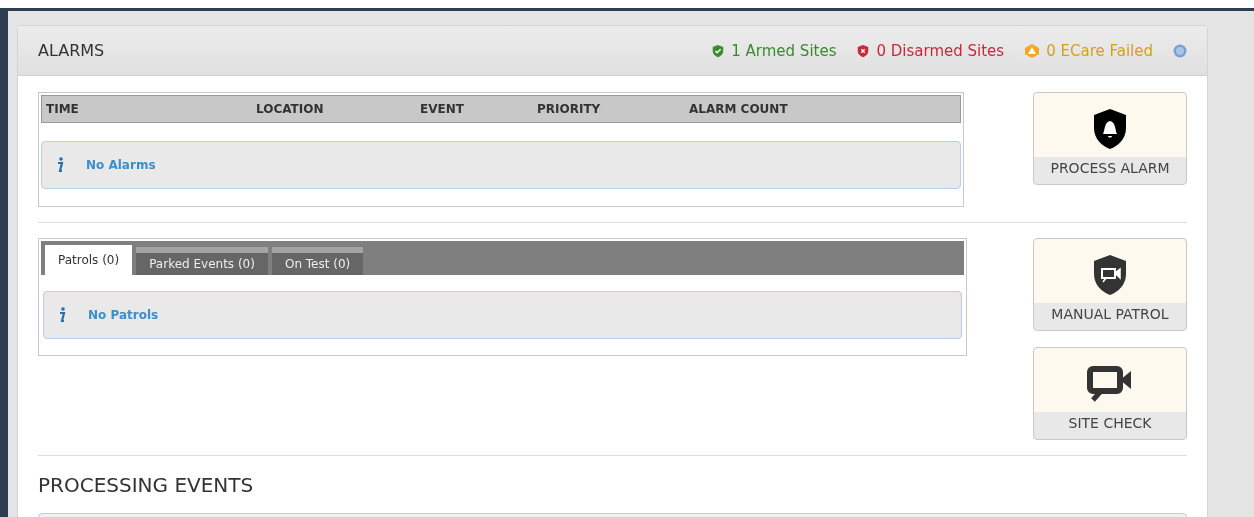 This screenshot has height=517, width=1254. Describe the element at coordinates (774, 50) in the screenshot. I see `status-indicator: 1 Armed Sites` at that location.